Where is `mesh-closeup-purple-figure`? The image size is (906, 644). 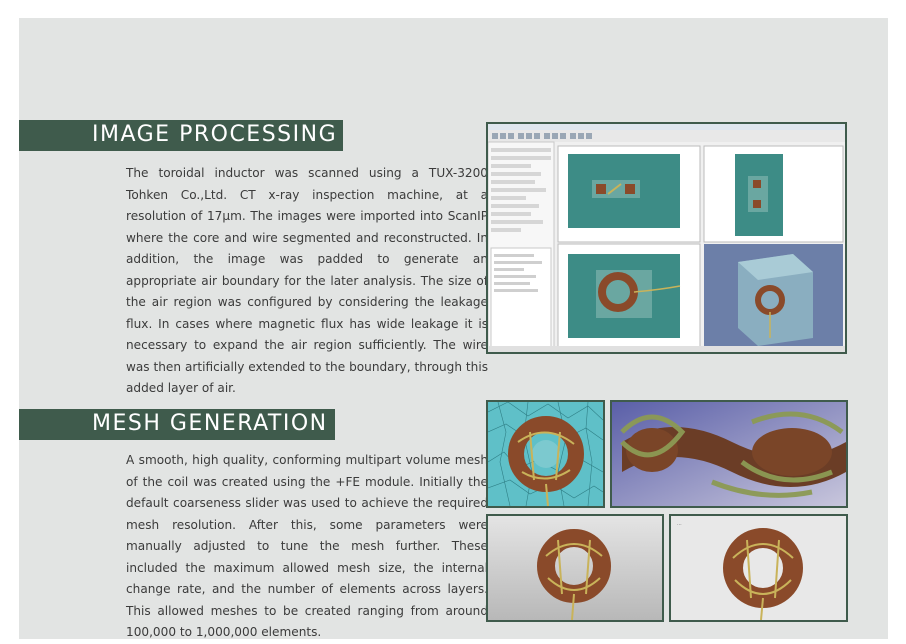 mesh-closeup-purple-figure is located at coordinates (729, 454).